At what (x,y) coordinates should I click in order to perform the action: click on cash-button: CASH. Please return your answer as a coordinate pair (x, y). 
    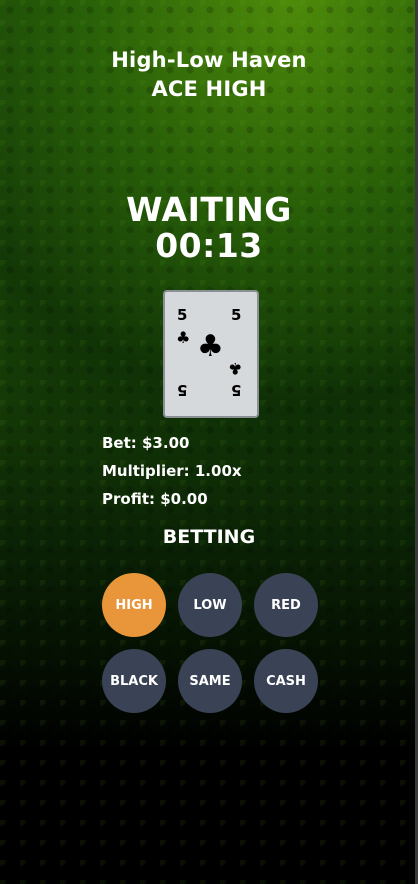
    Looking at the image, I should click on (286, 681).